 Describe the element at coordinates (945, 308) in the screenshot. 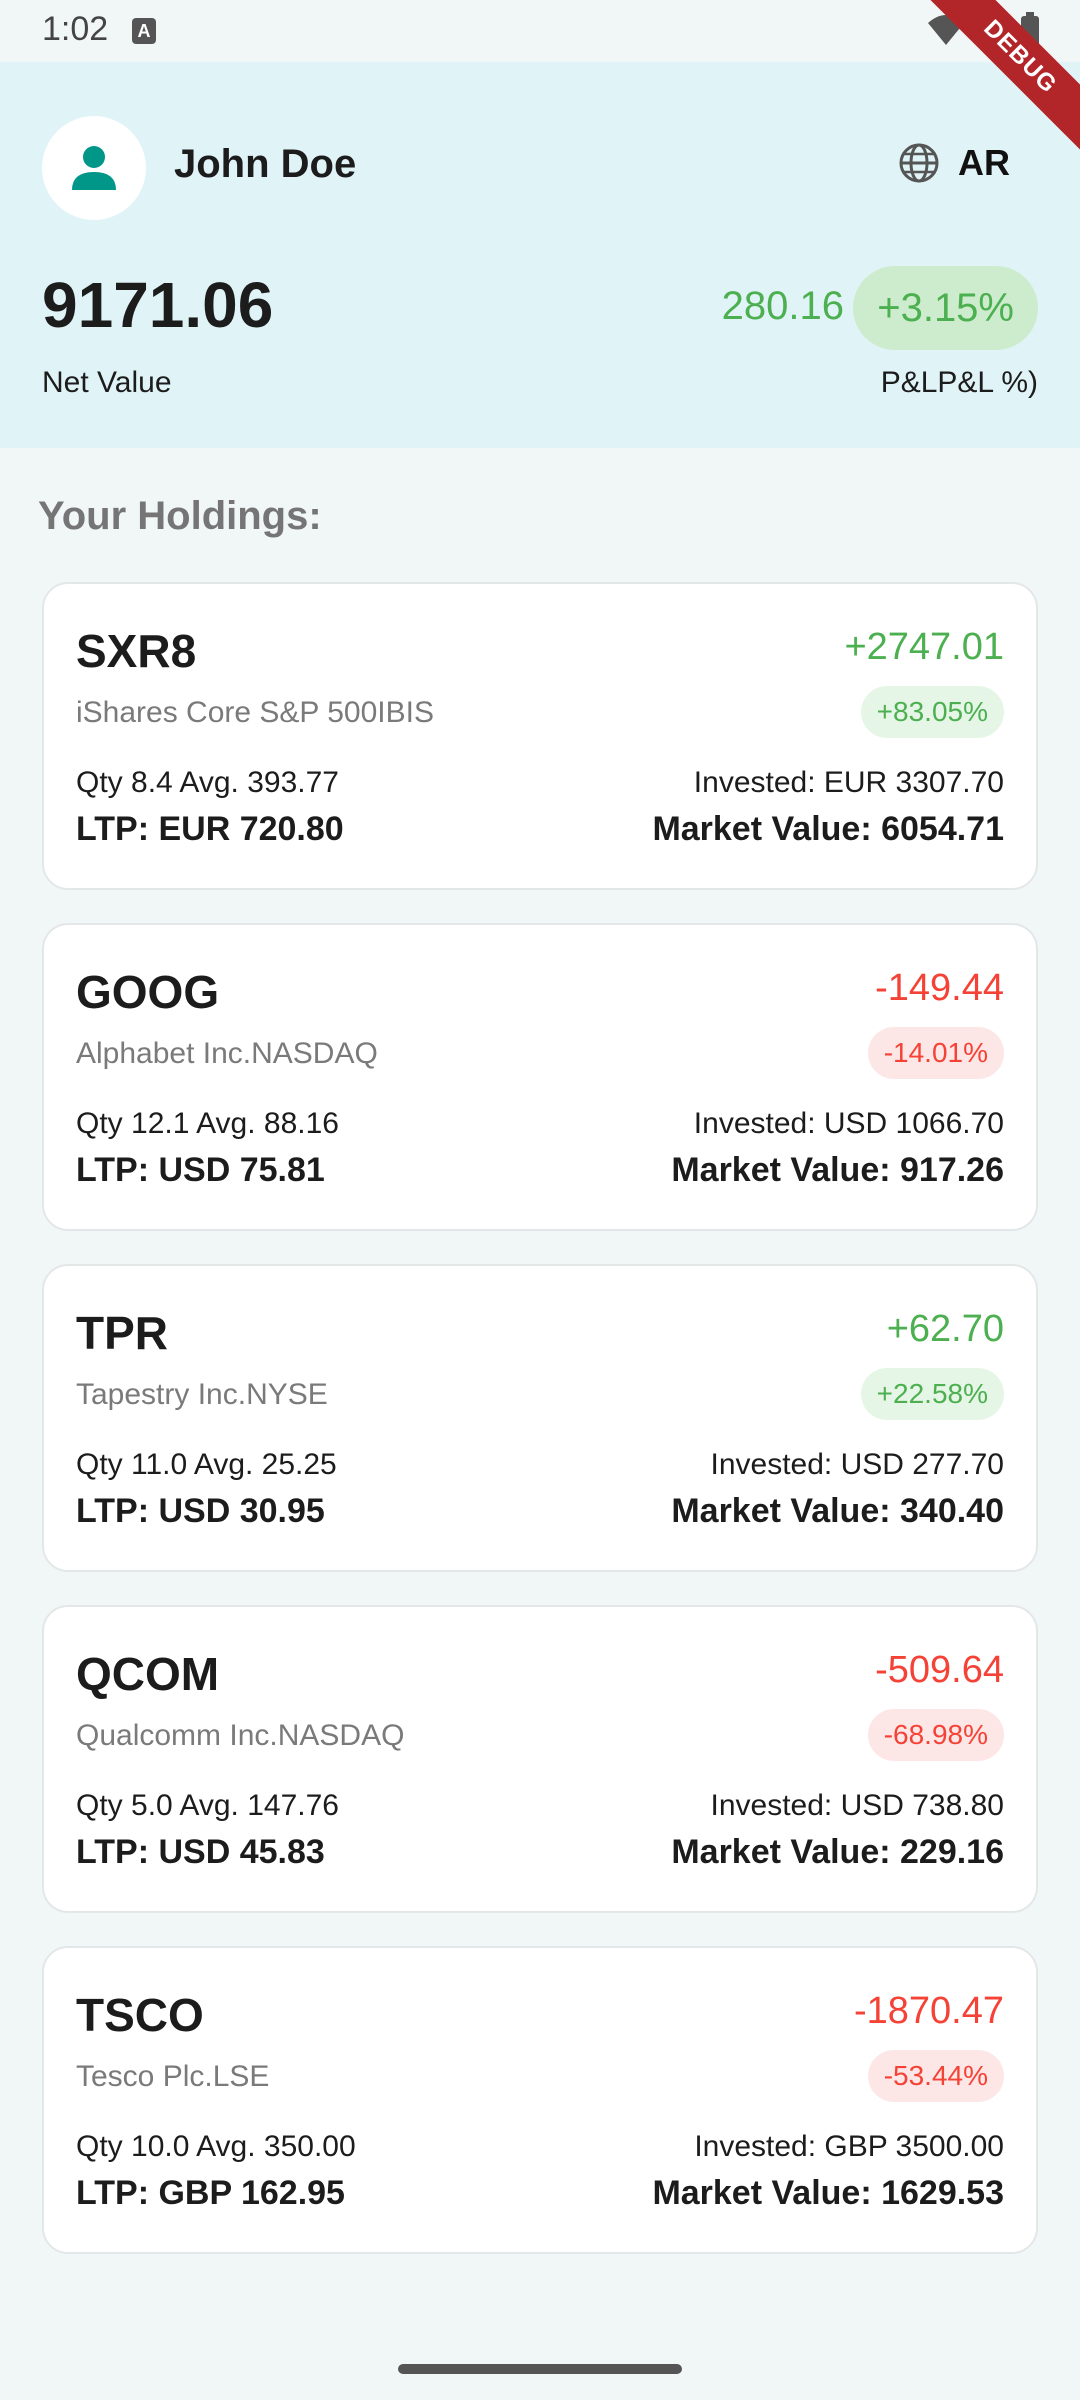

I see `total-pl-percent-badge: +3.15%` at that location.